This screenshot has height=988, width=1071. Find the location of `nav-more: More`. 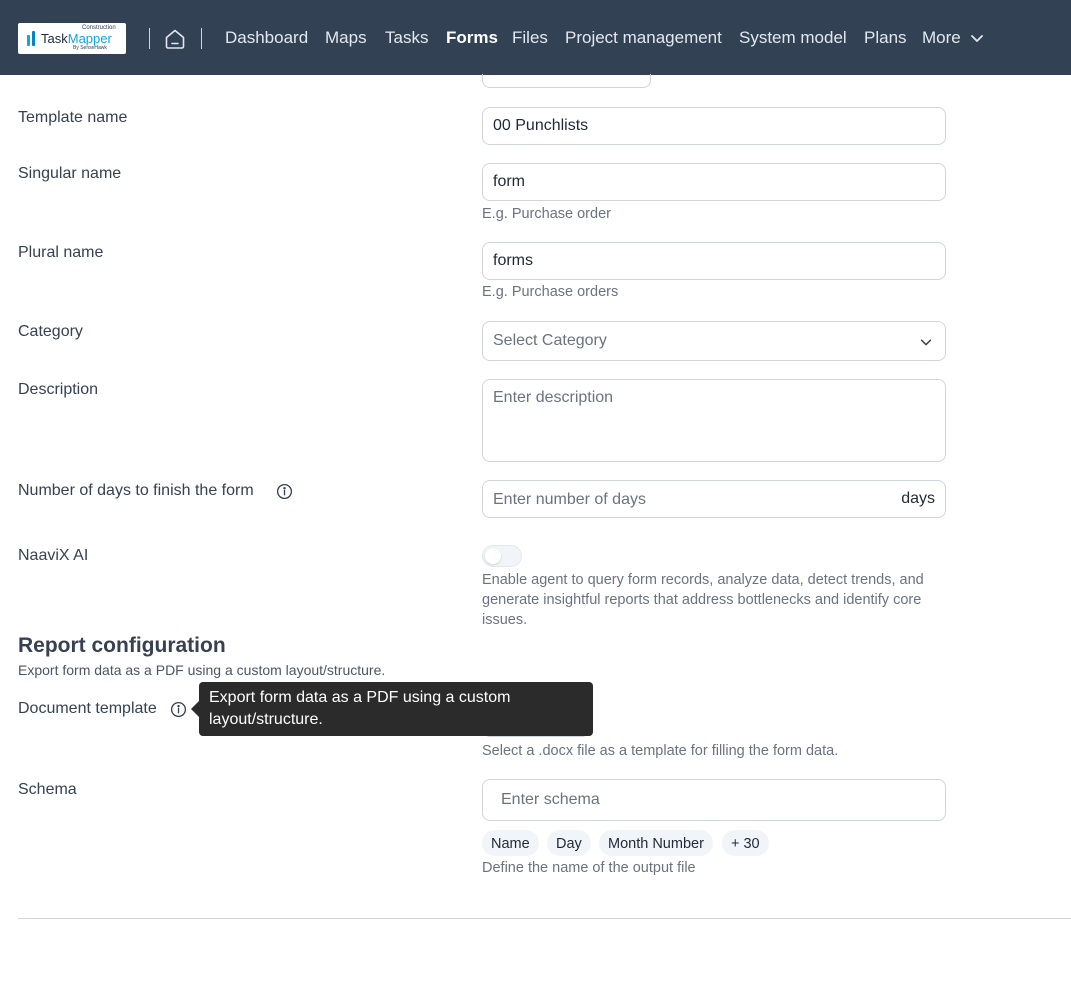

nav-more: More is located at coordinates (941, 38).